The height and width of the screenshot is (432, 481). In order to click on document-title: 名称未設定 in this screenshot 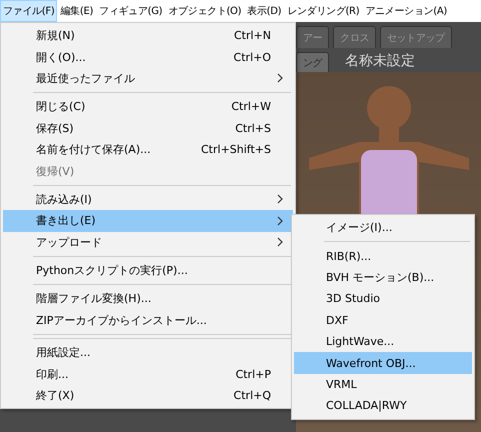, I will do `click(380, 61)`.